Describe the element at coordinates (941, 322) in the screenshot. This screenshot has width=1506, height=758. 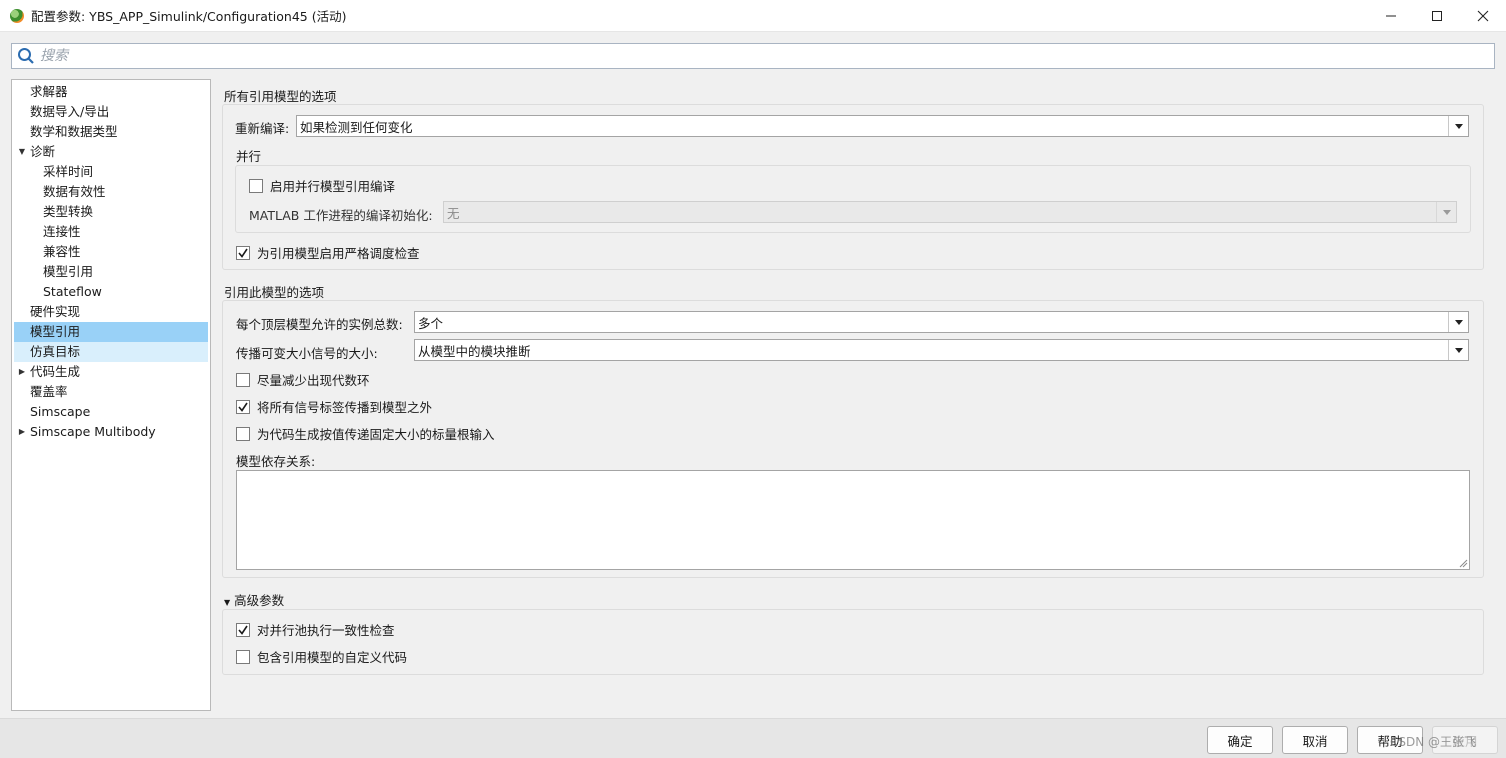
I see `instances-dropdown: 多个` at that location.